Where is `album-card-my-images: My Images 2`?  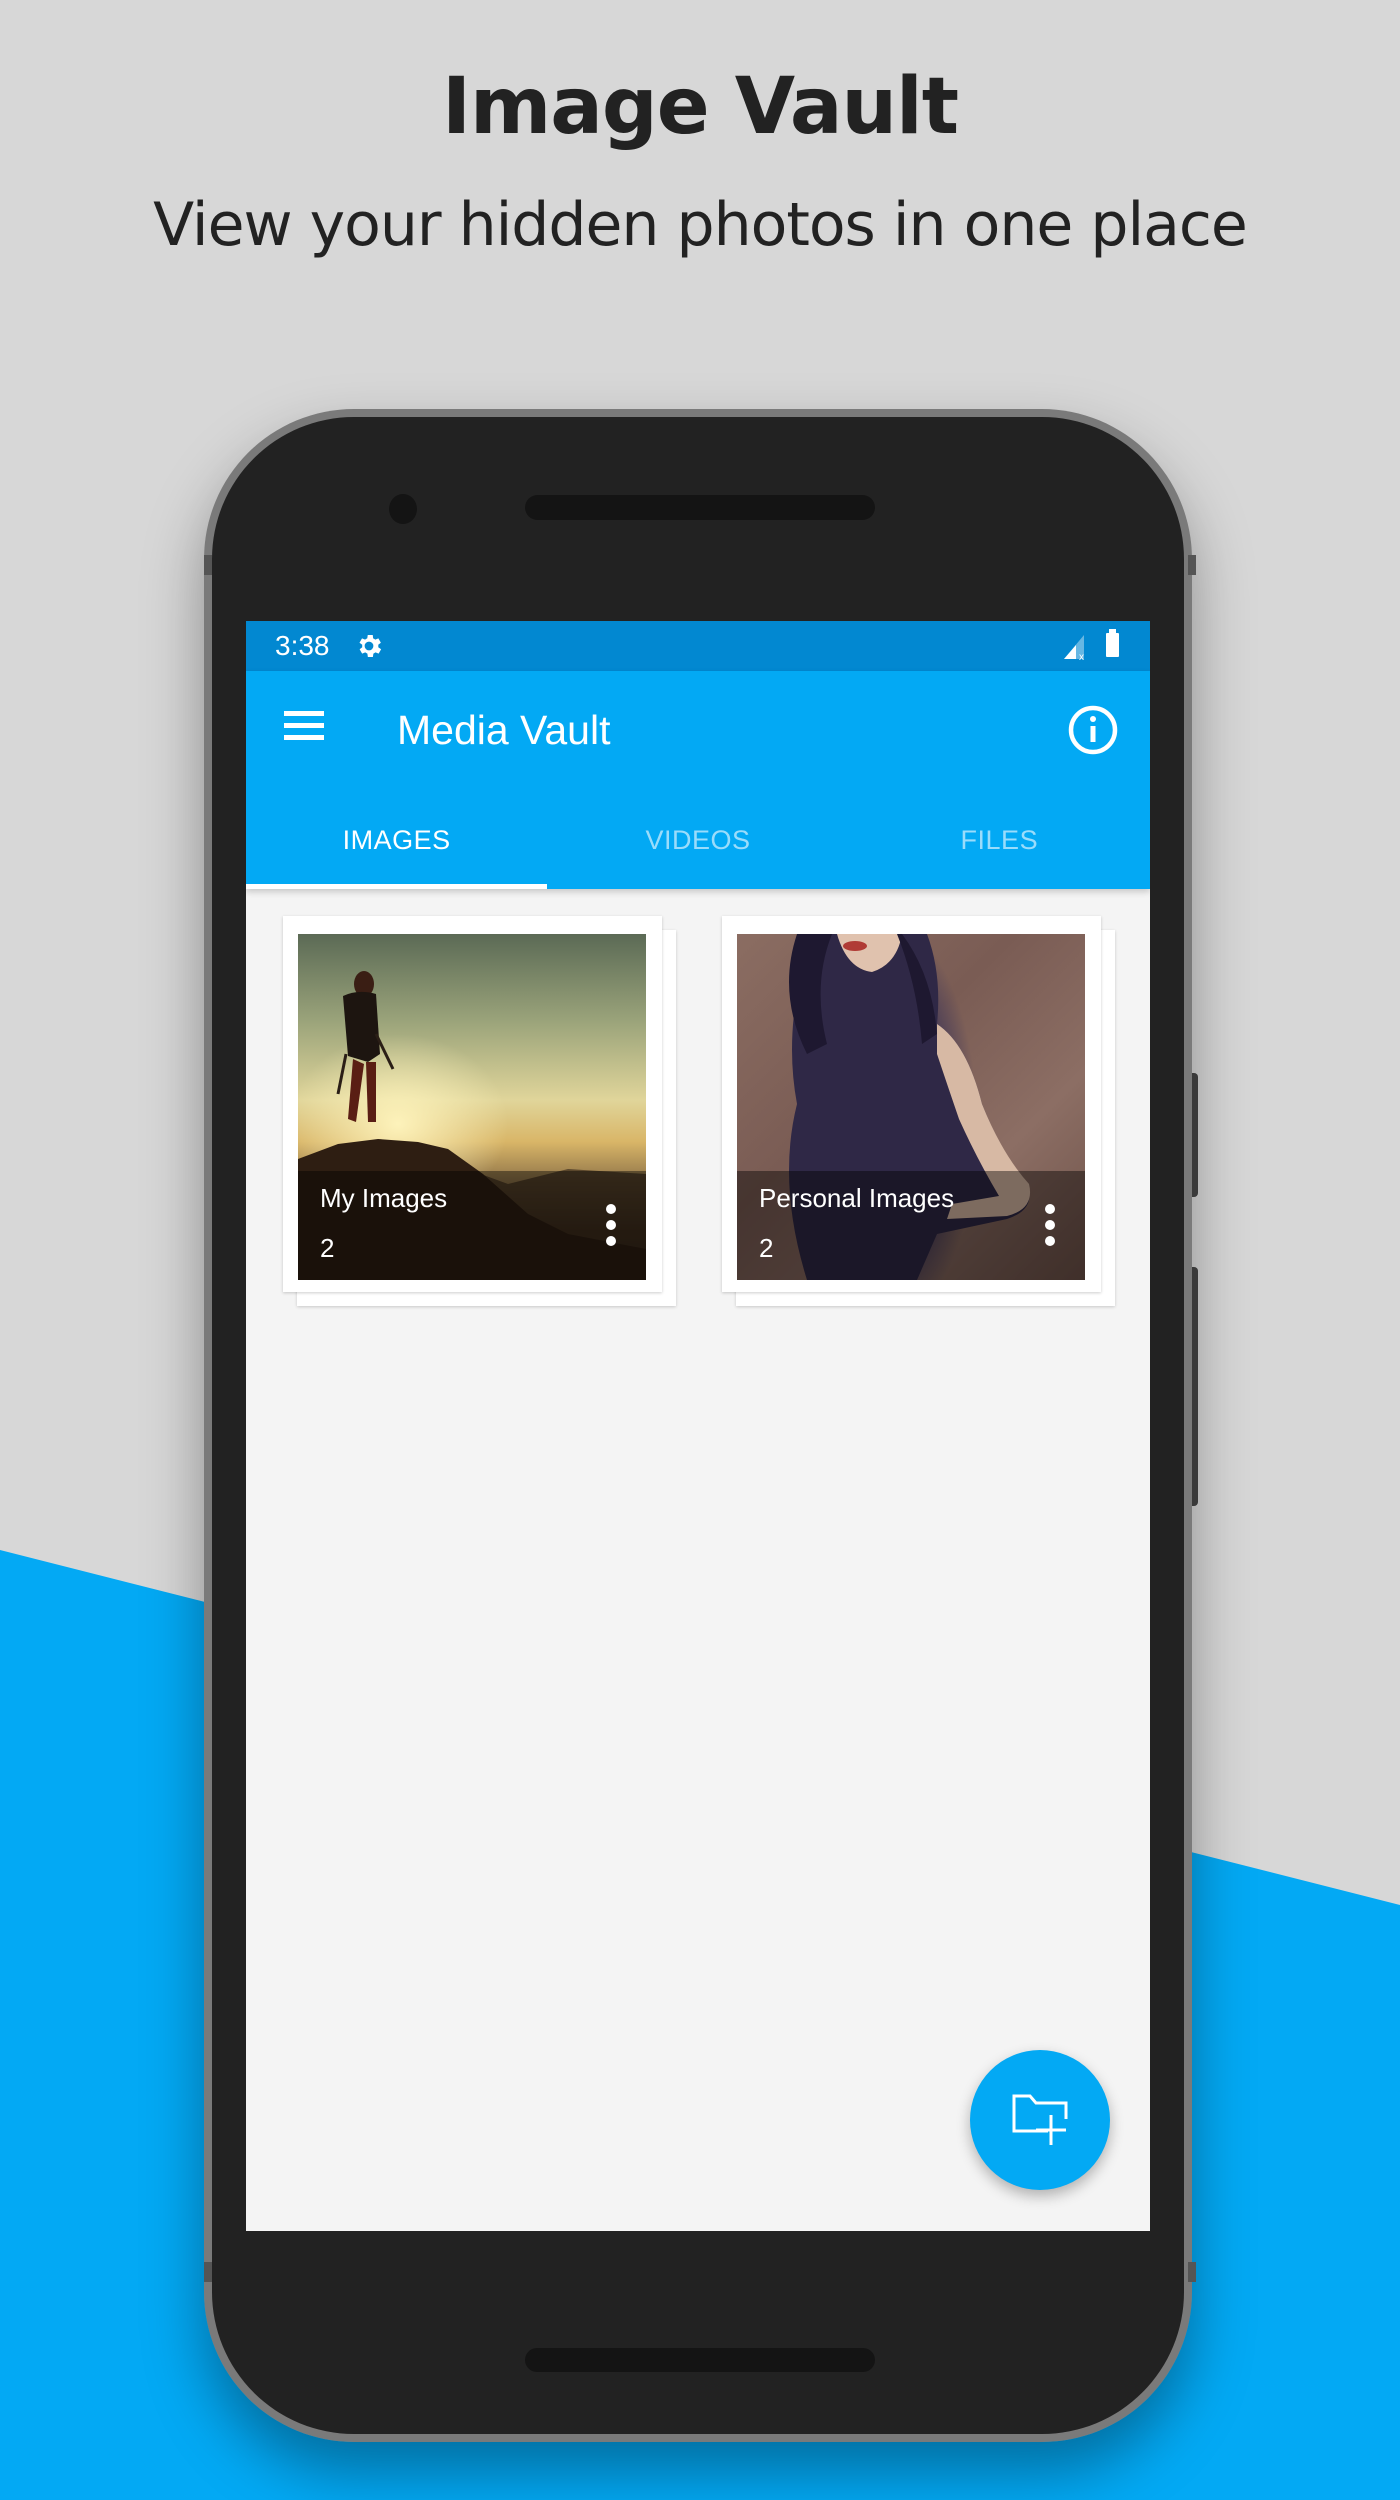
album-card-my-images: My Images 2 is located at coordinates (480, 1116).